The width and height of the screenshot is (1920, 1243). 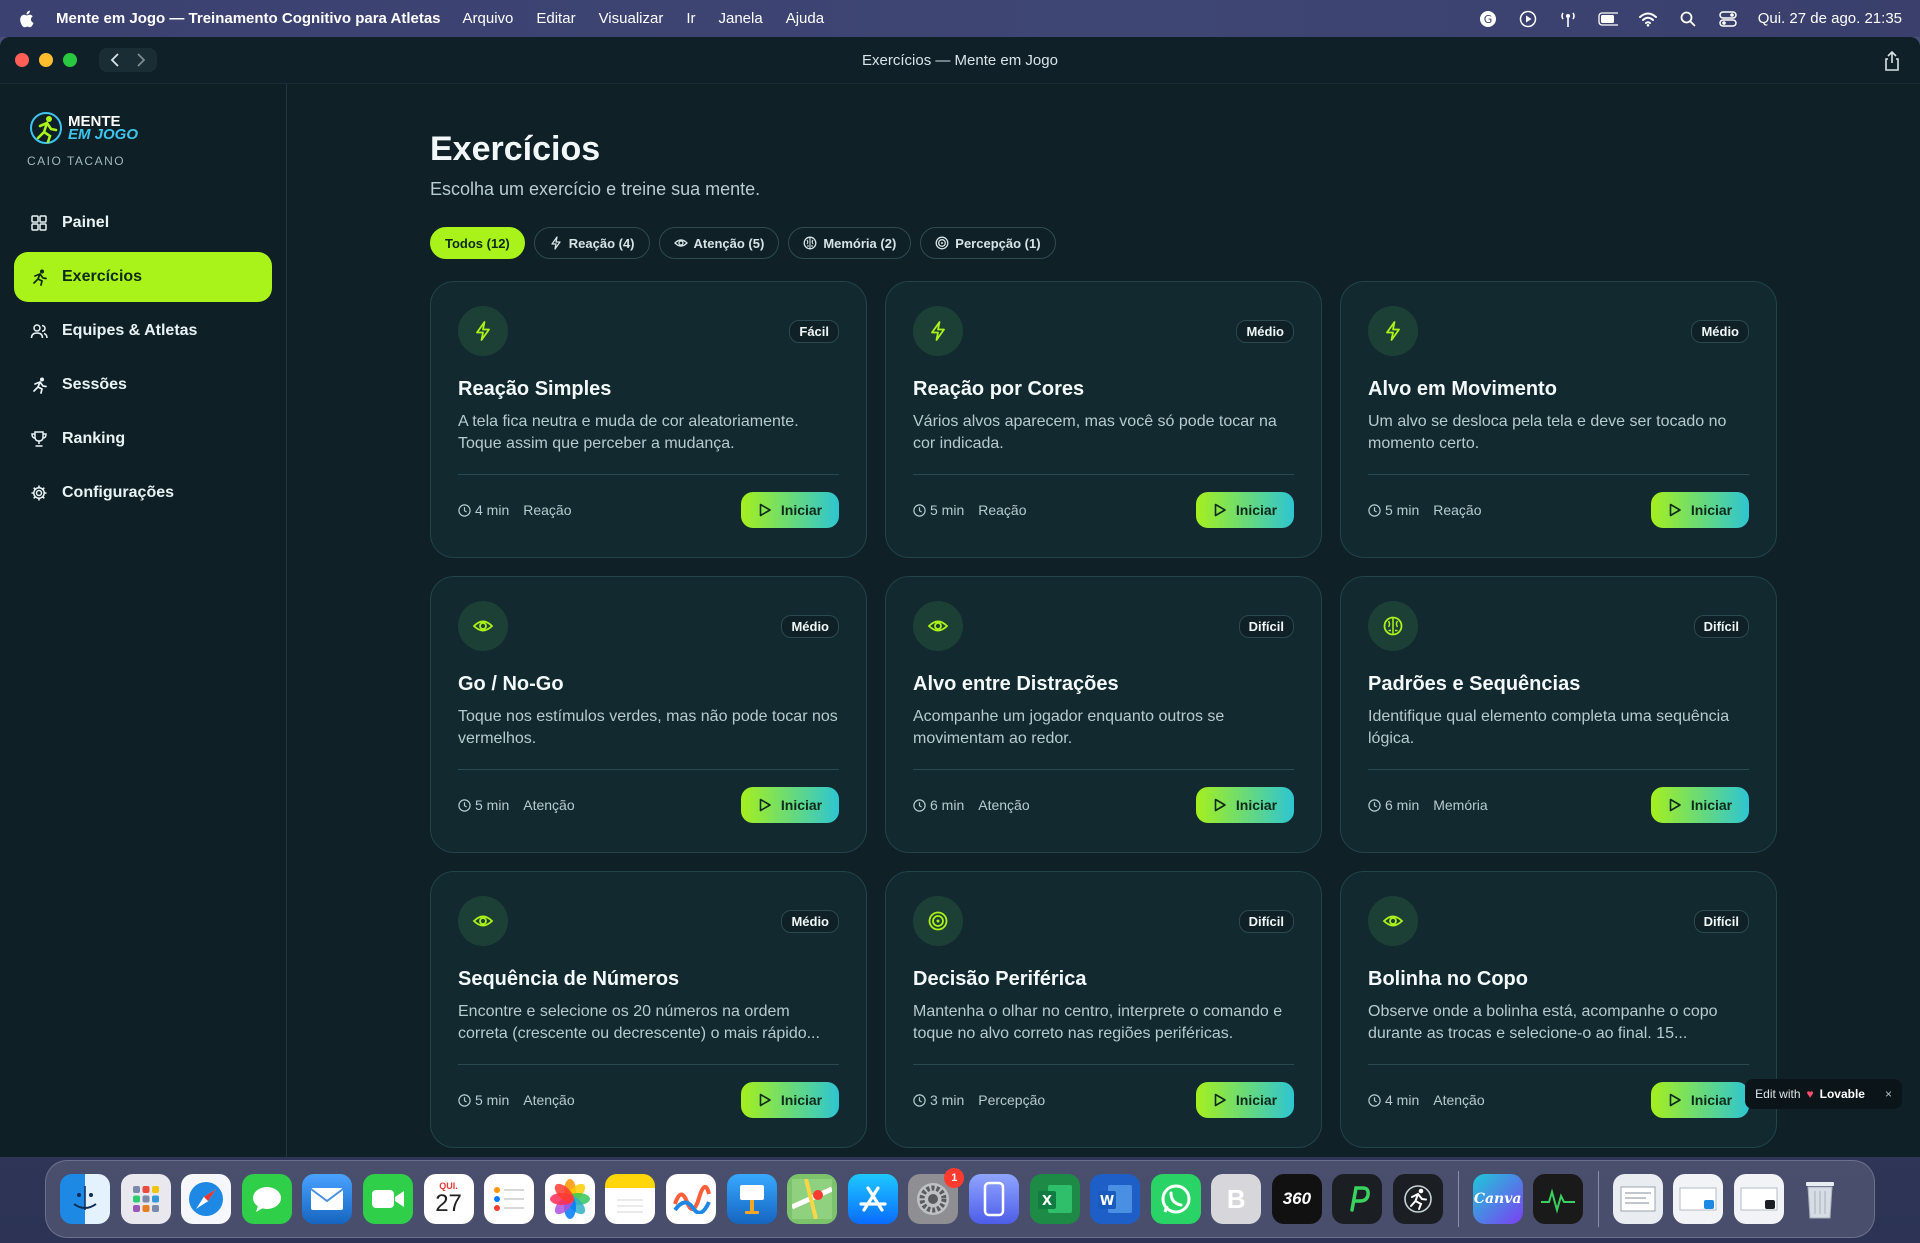 What do you see at coordinates (1296, 1199) in the screenshot?
I see `app-360-icon: 360` at bounding box center [1296, 1199].